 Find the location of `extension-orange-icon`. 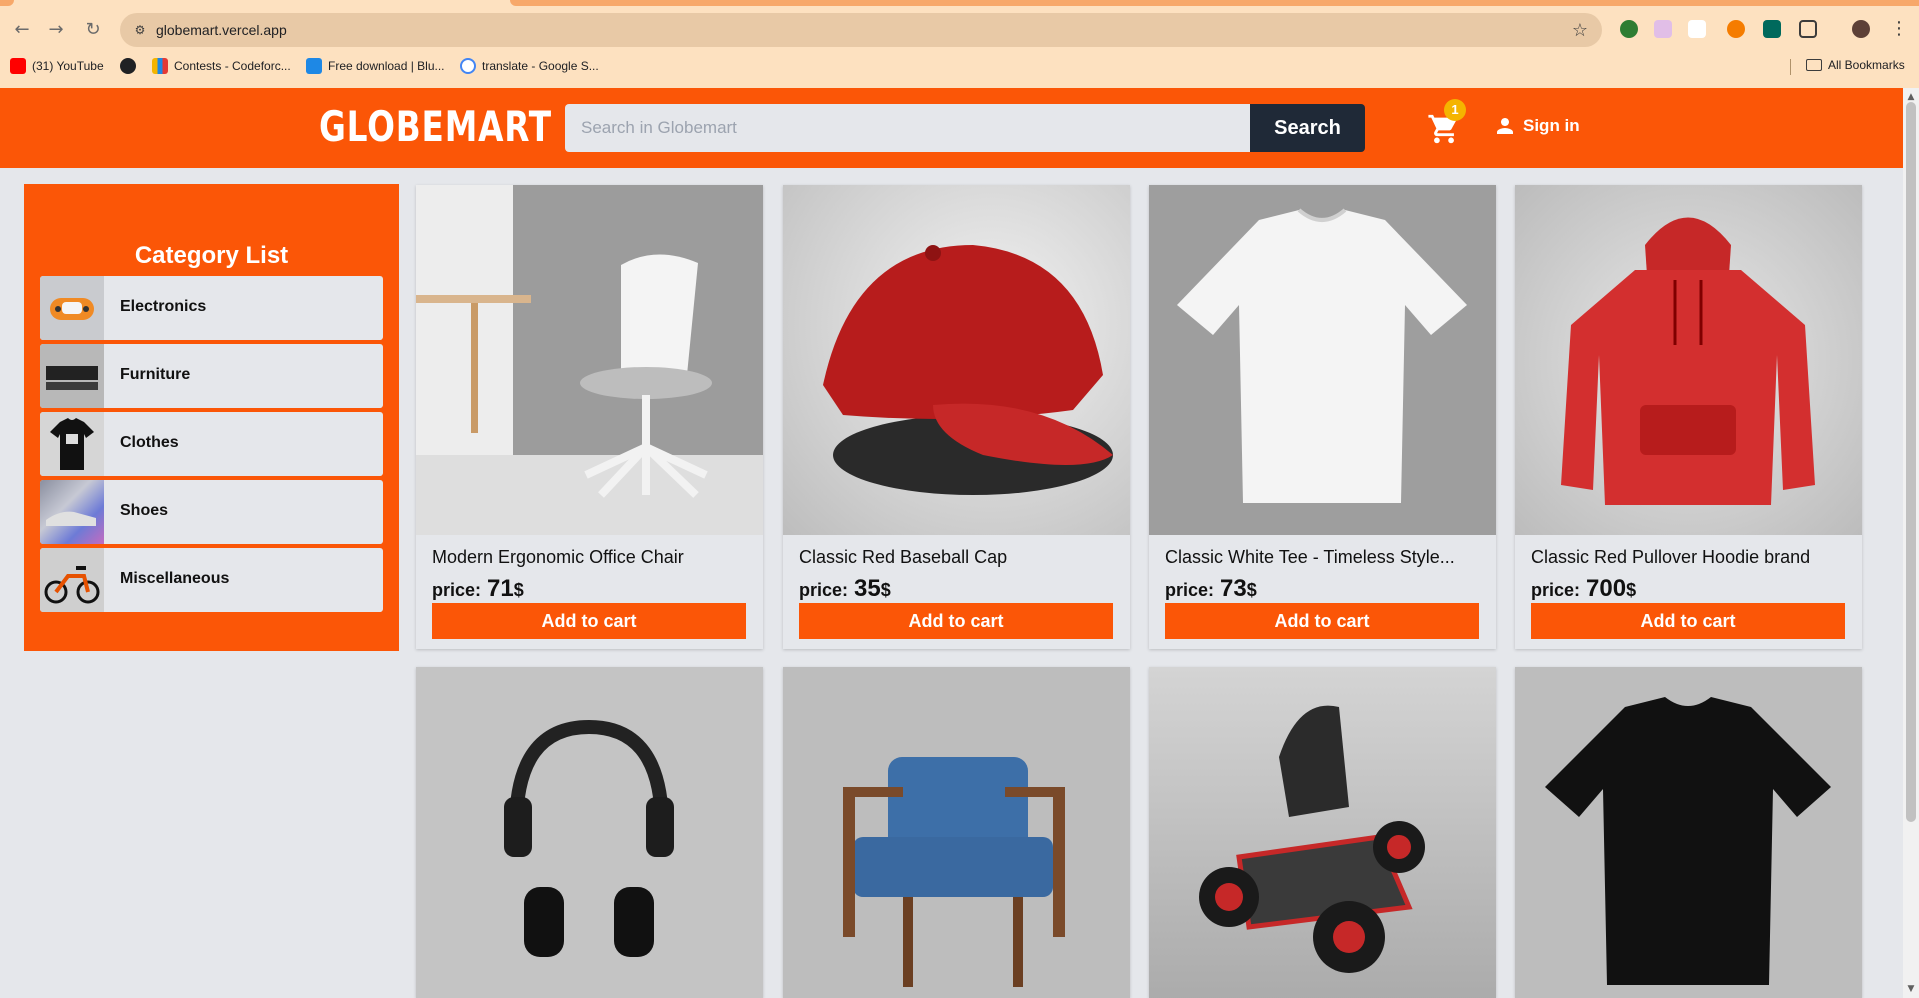

extension-orange-icon is located at coordinates (1736, 29).